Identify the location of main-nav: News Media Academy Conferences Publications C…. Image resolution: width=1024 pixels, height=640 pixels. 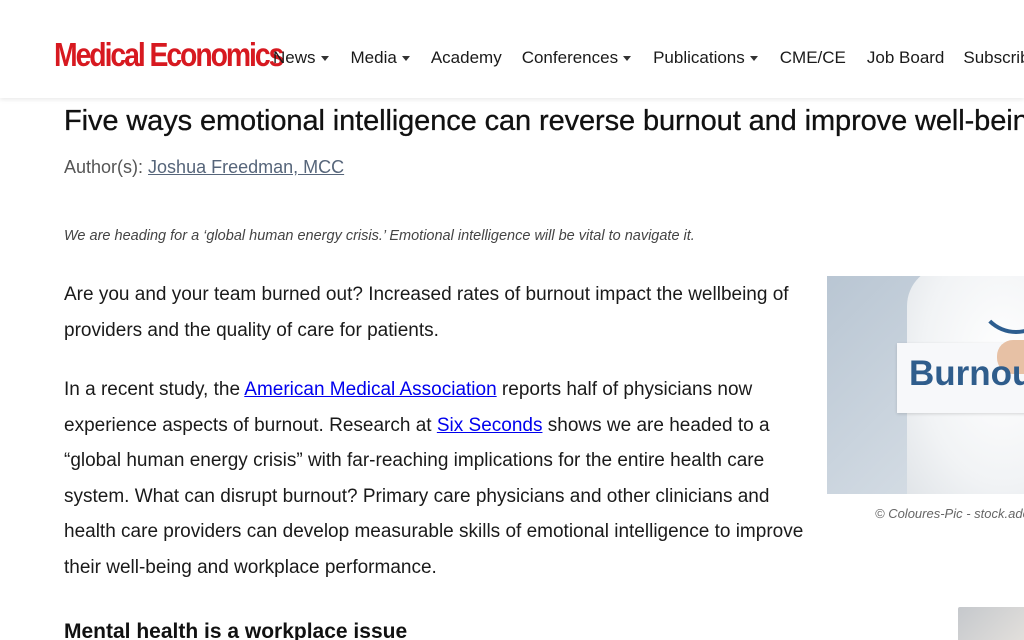
(648, 58).